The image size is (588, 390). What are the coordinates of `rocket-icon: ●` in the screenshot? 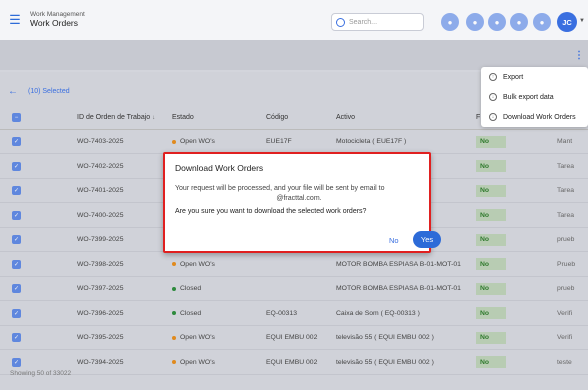 It's located at (519, 22).